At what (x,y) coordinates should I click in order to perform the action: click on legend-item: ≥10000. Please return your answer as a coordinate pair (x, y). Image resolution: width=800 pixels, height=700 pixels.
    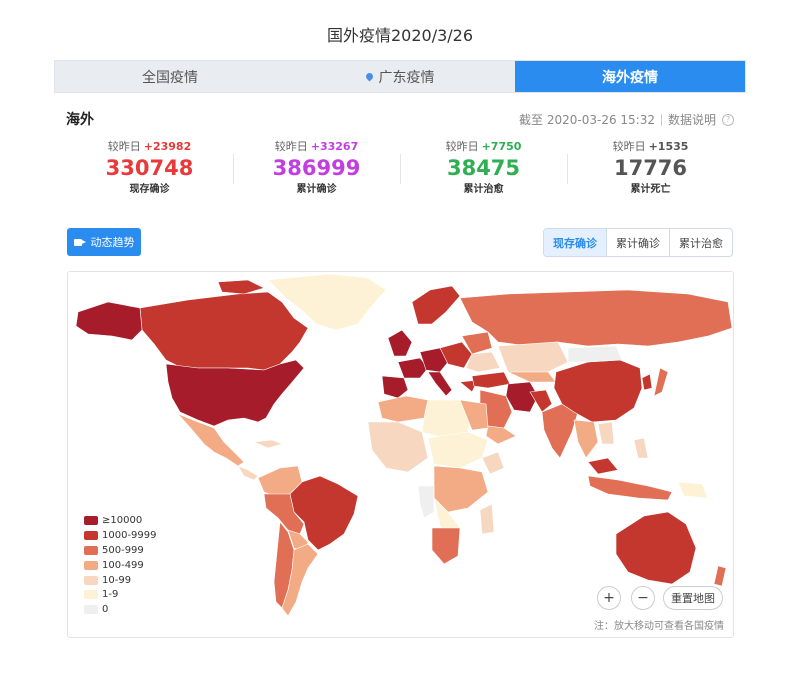
    Looking at the image, I should click on (120, 520).